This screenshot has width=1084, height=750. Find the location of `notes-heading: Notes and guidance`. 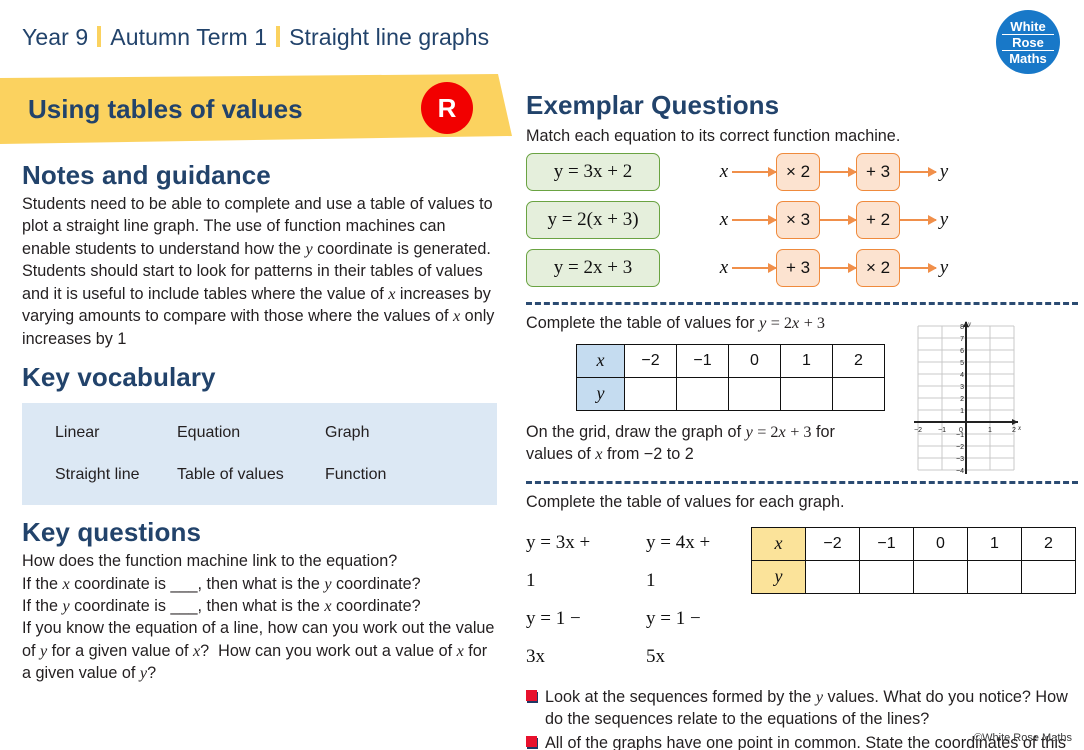

notes-heading: Notes and guidance is located at coordinates (146, 175).